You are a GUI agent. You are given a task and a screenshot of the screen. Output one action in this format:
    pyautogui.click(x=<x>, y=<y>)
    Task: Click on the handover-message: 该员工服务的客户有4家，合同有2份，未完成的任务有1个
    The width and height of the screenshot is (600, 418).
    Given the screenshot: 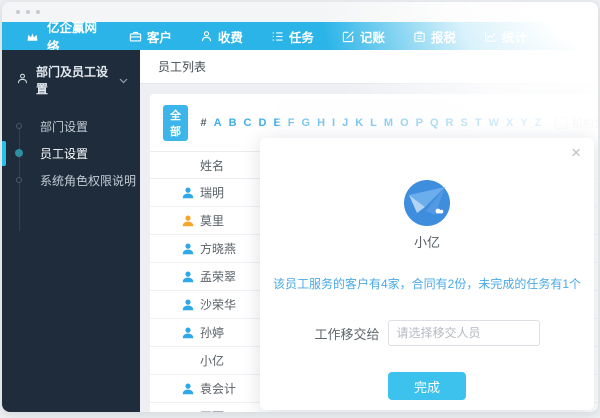 What is the action you would take?
    pyautogui.click(x=427, y=284)
    